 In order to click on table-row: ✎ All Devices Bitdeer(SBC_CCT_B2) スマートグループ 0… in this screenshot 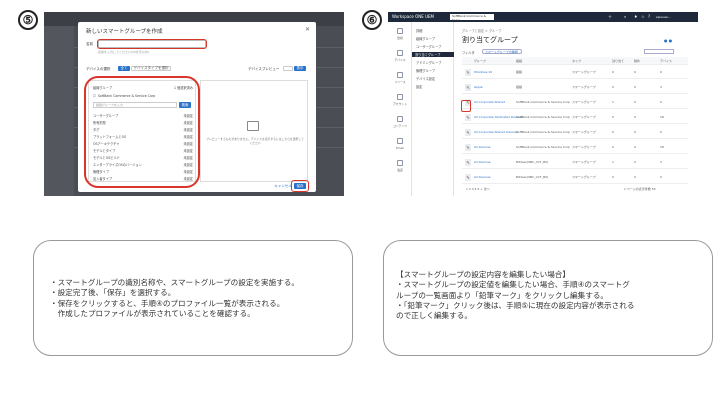, I will do `click(575, 177)`.